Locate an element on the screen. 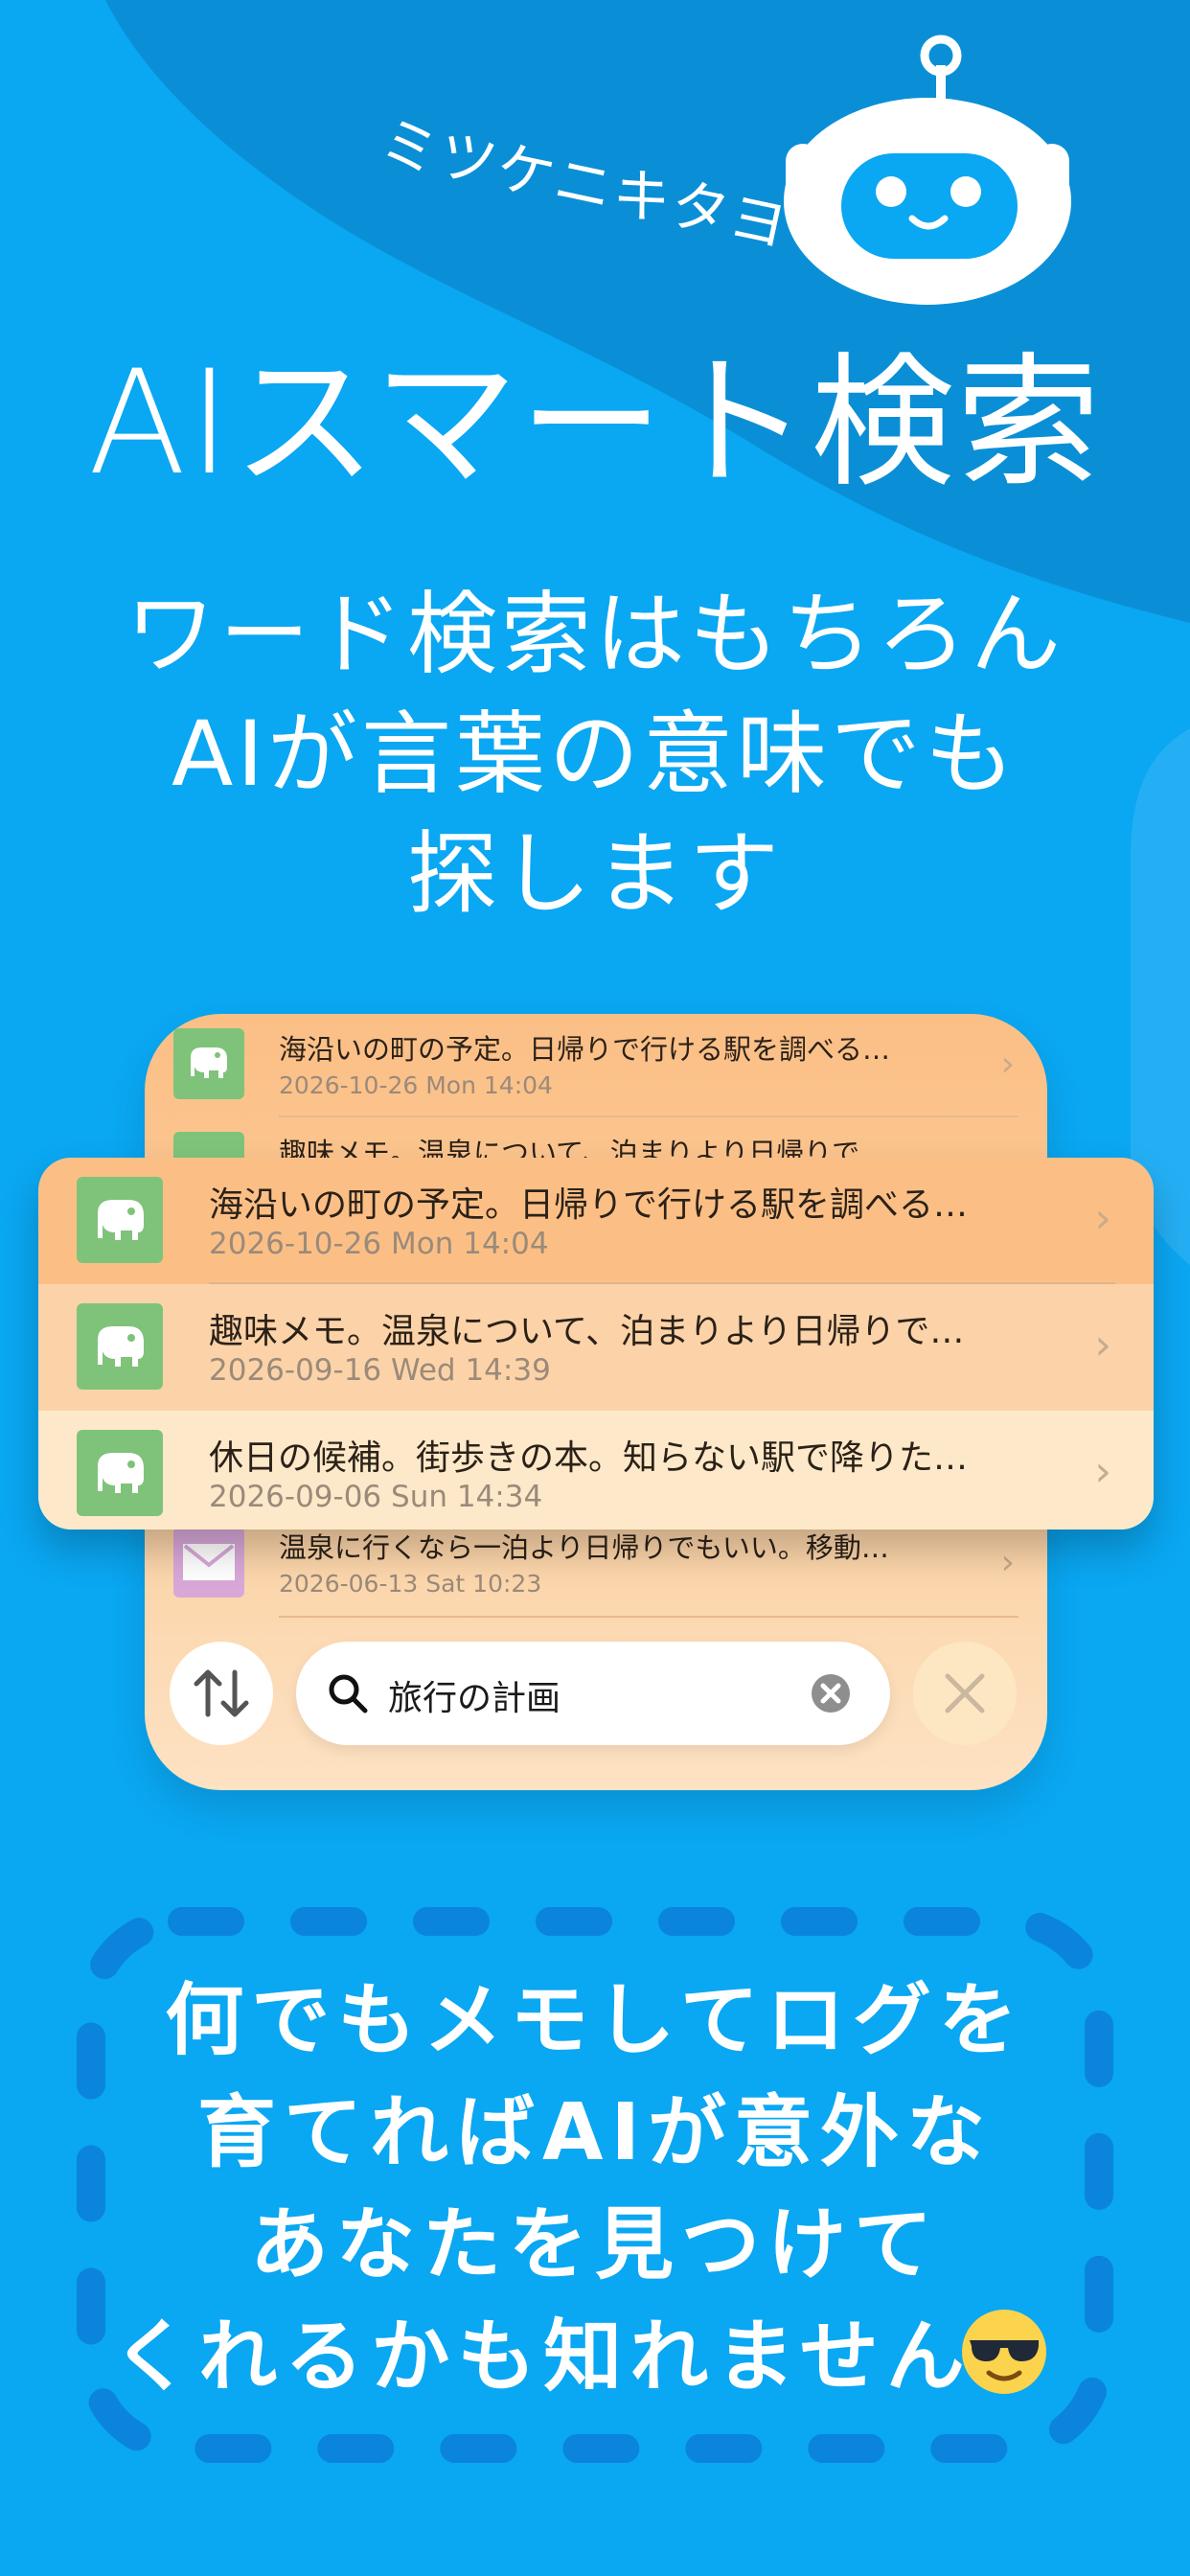 Image resolution: width=1190 pixels, height=2576 pixels. tagline-line: AIが言葉の意味でも is located at coordinates (595, 754).